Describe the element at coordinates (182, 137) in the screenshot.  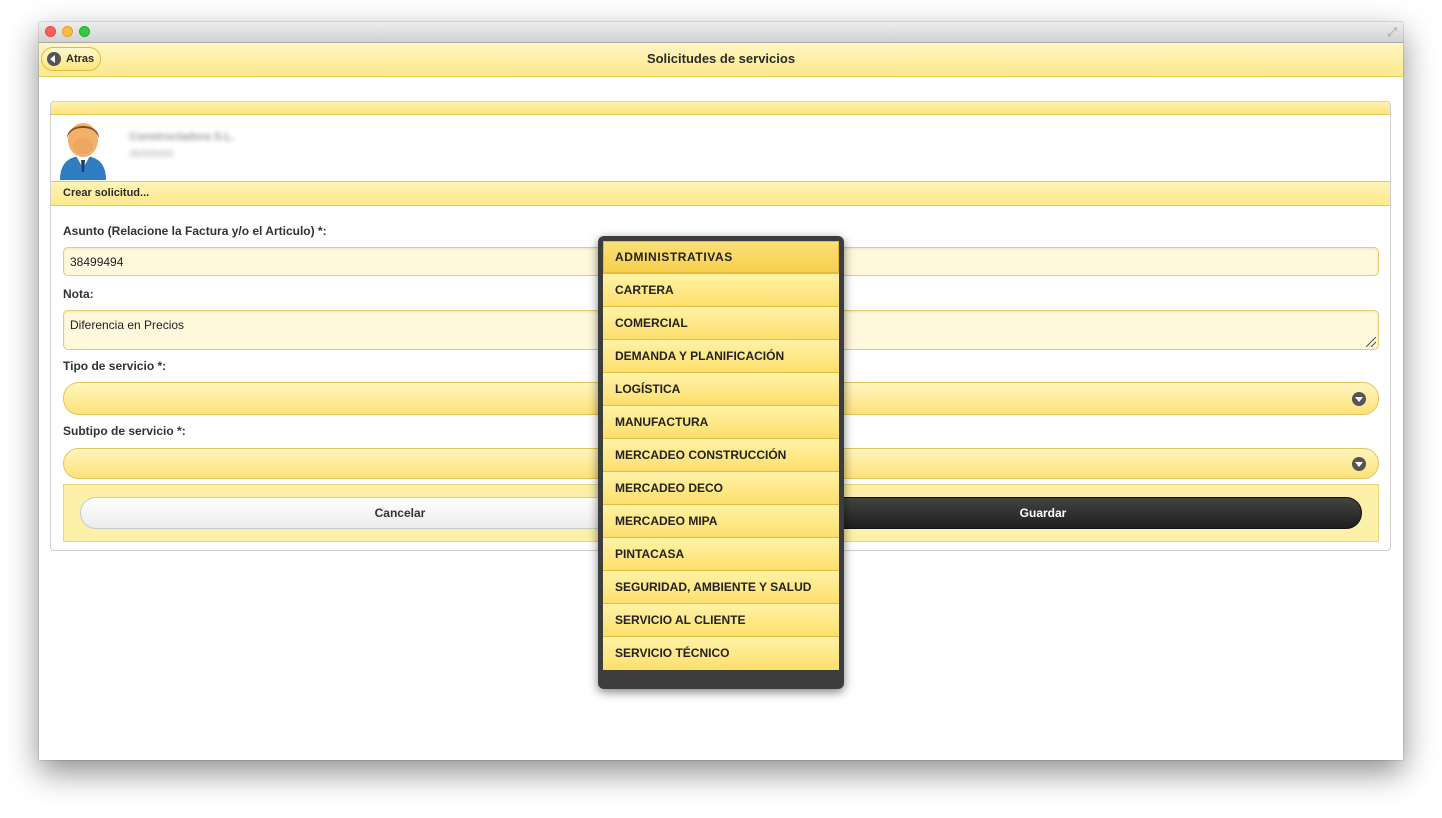
I see `user-name: Constructadora S.L.` at that location.